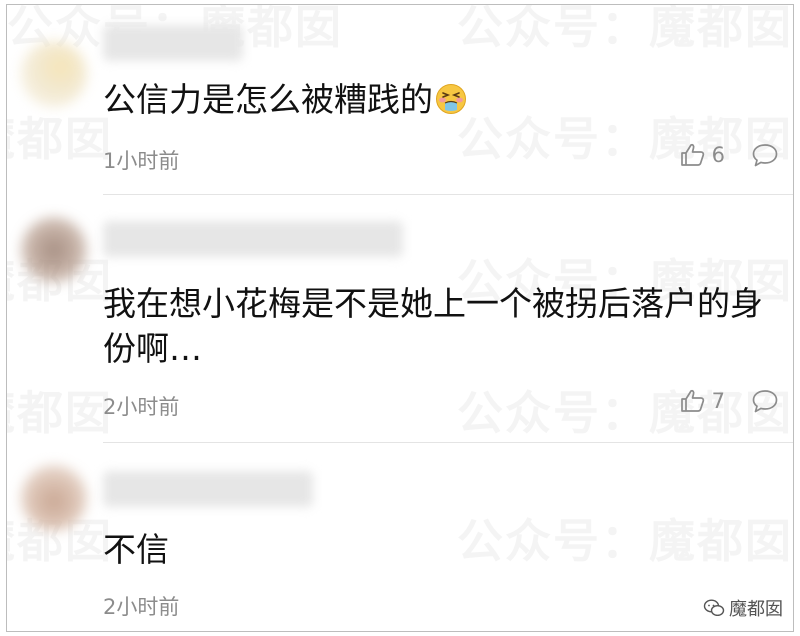 The image size is (800, 636). I want to click on comment-actions: 7, so click(729, 401).